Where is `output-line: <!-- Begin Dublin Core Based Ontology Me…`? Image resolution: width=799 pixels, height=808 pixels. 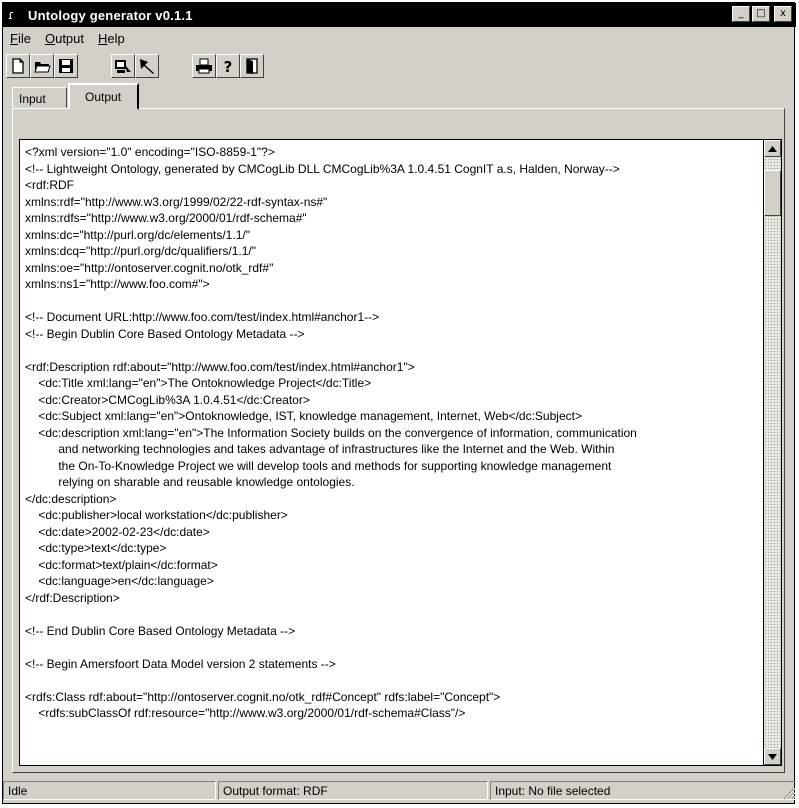
output-line: <!-- Begin Dublin Core Based Ontology Me… is located at coordinates (165, 333).